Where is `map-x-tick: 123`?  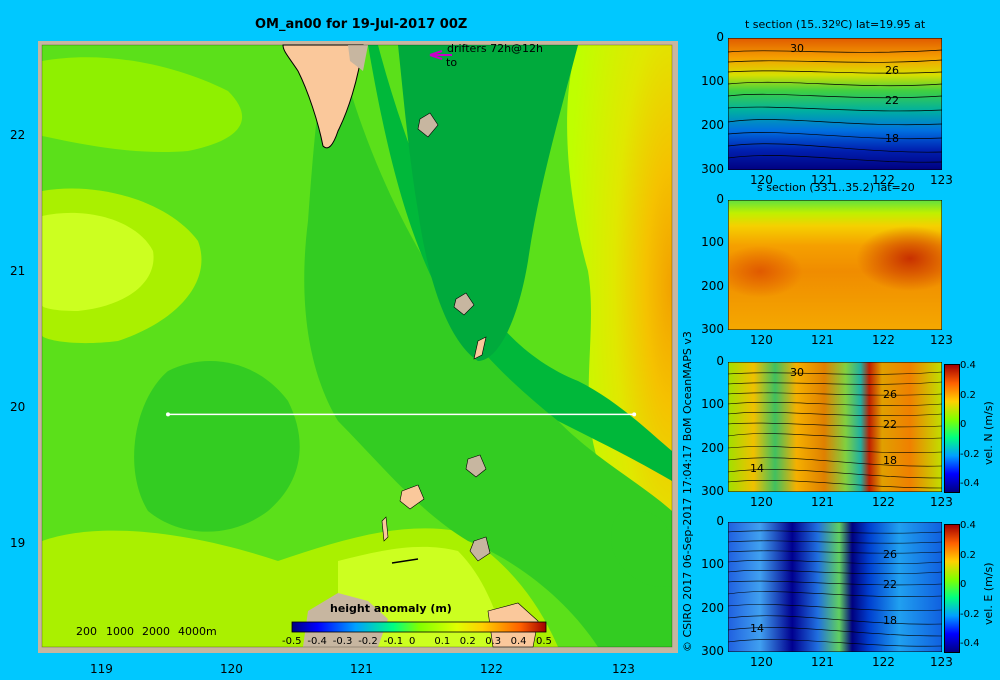 map-x-tick: 123 is located at coordinates (623, 669).